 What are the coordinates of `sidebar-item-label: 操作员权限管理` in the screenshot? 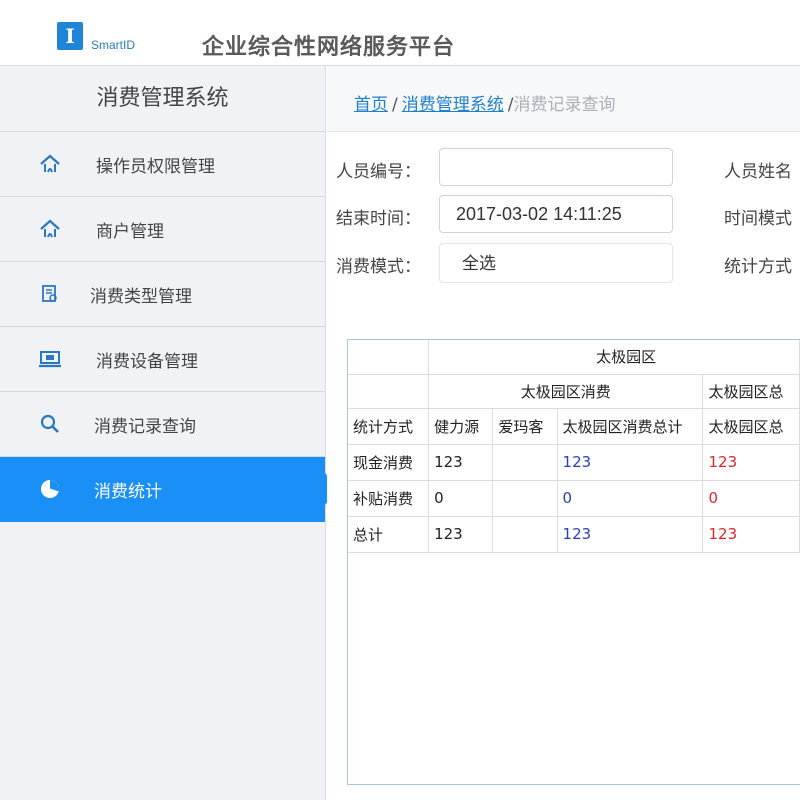 It's located at (155, 166).